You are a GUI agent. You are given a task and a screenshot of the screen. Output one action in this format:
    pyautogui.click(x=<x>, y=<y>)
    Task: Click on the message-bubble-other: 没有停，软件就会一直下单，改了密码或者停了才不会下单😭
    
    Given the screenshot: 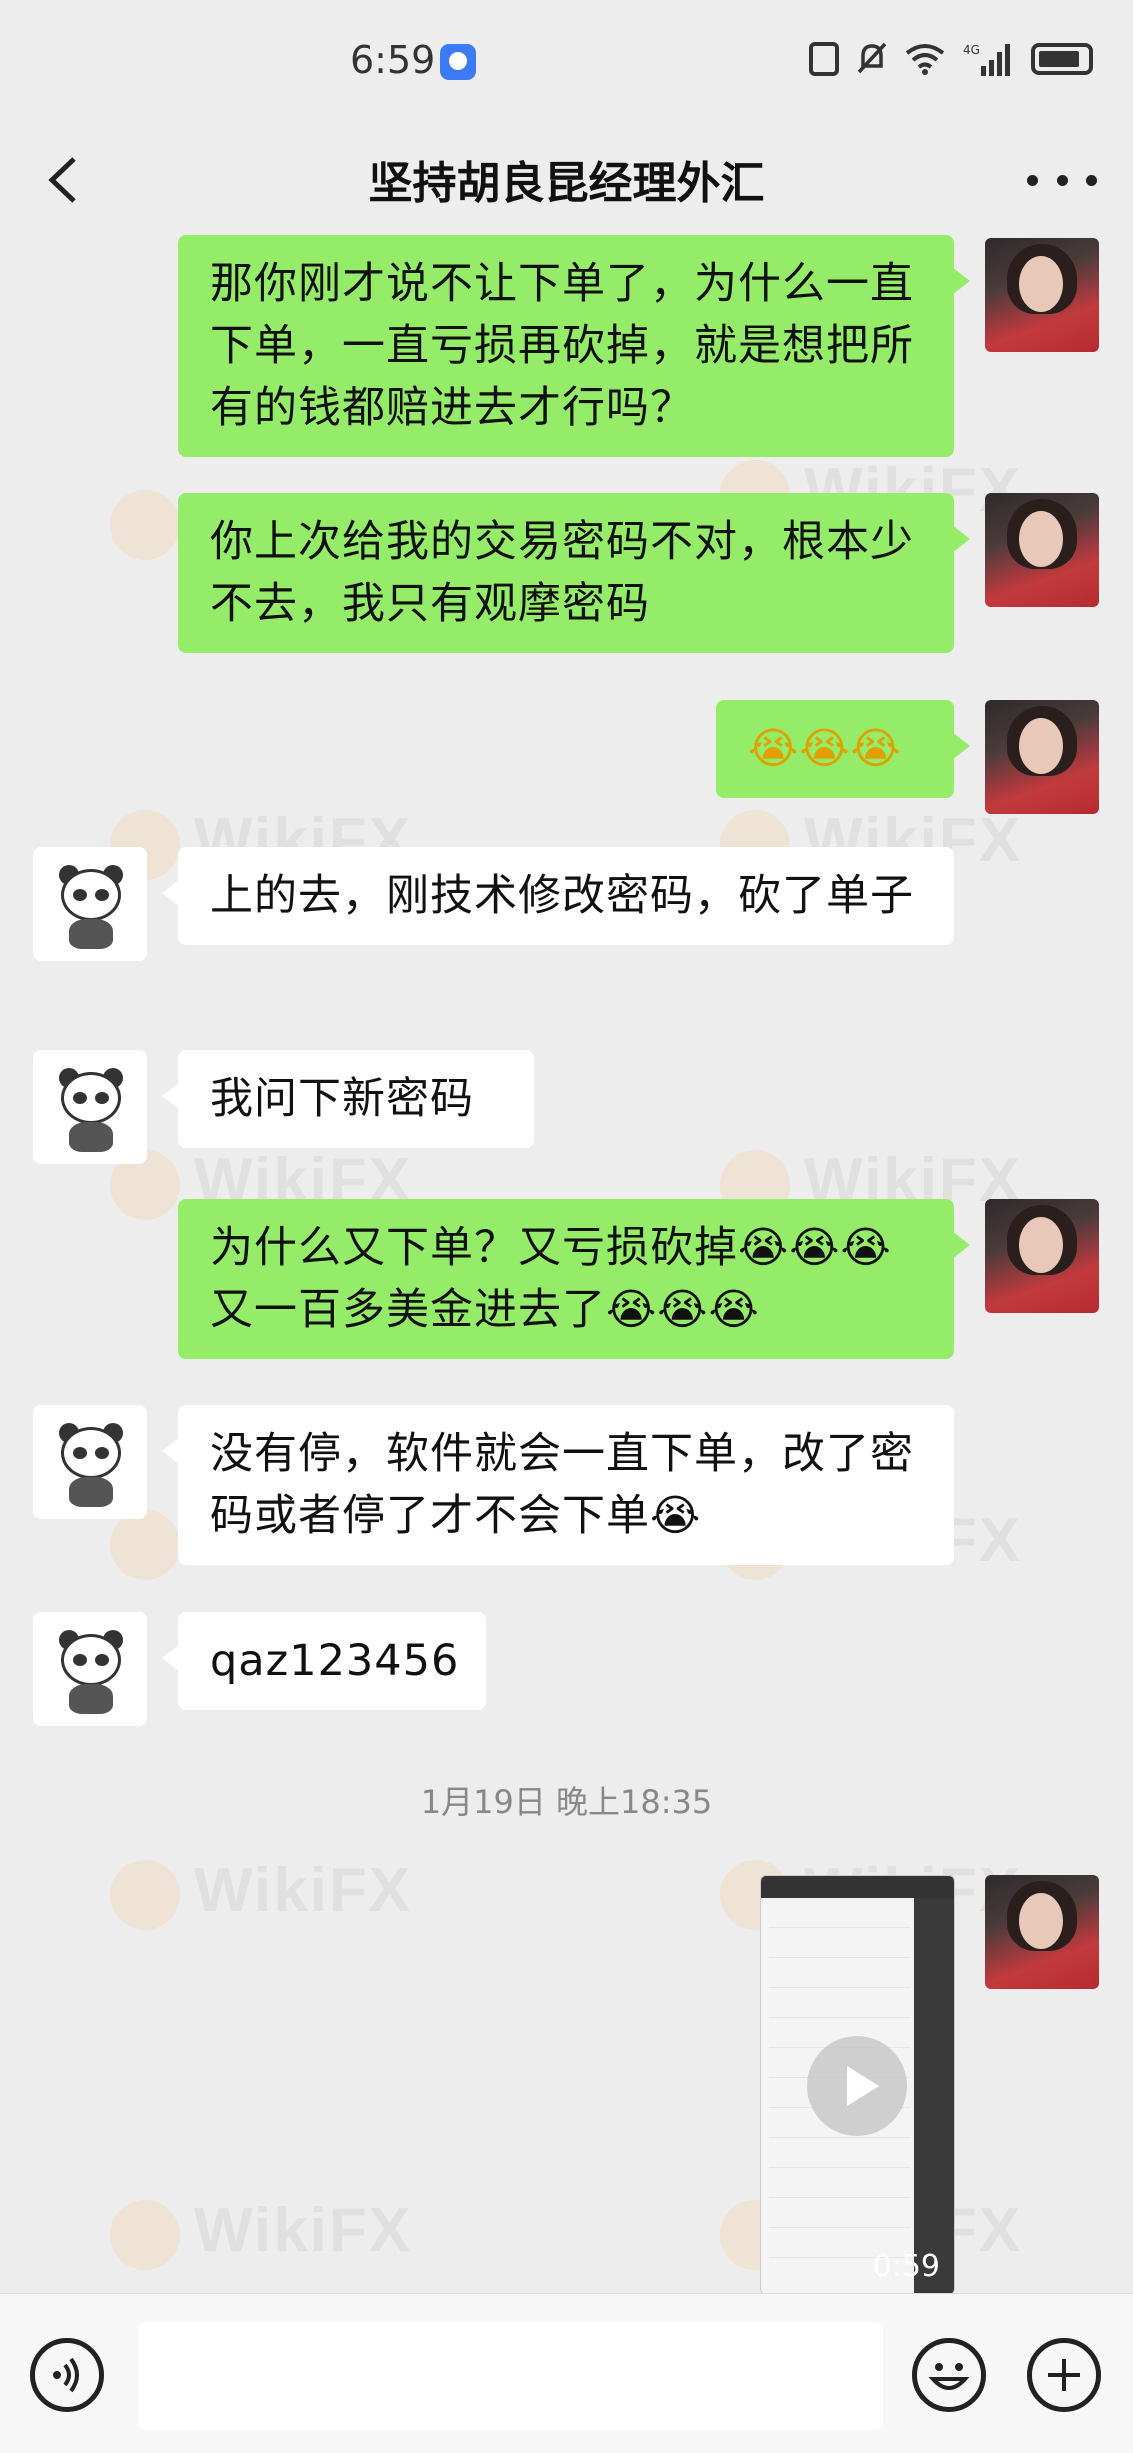 What is the action you would take?
    pyautogui.click(x=558, y=1485)
    